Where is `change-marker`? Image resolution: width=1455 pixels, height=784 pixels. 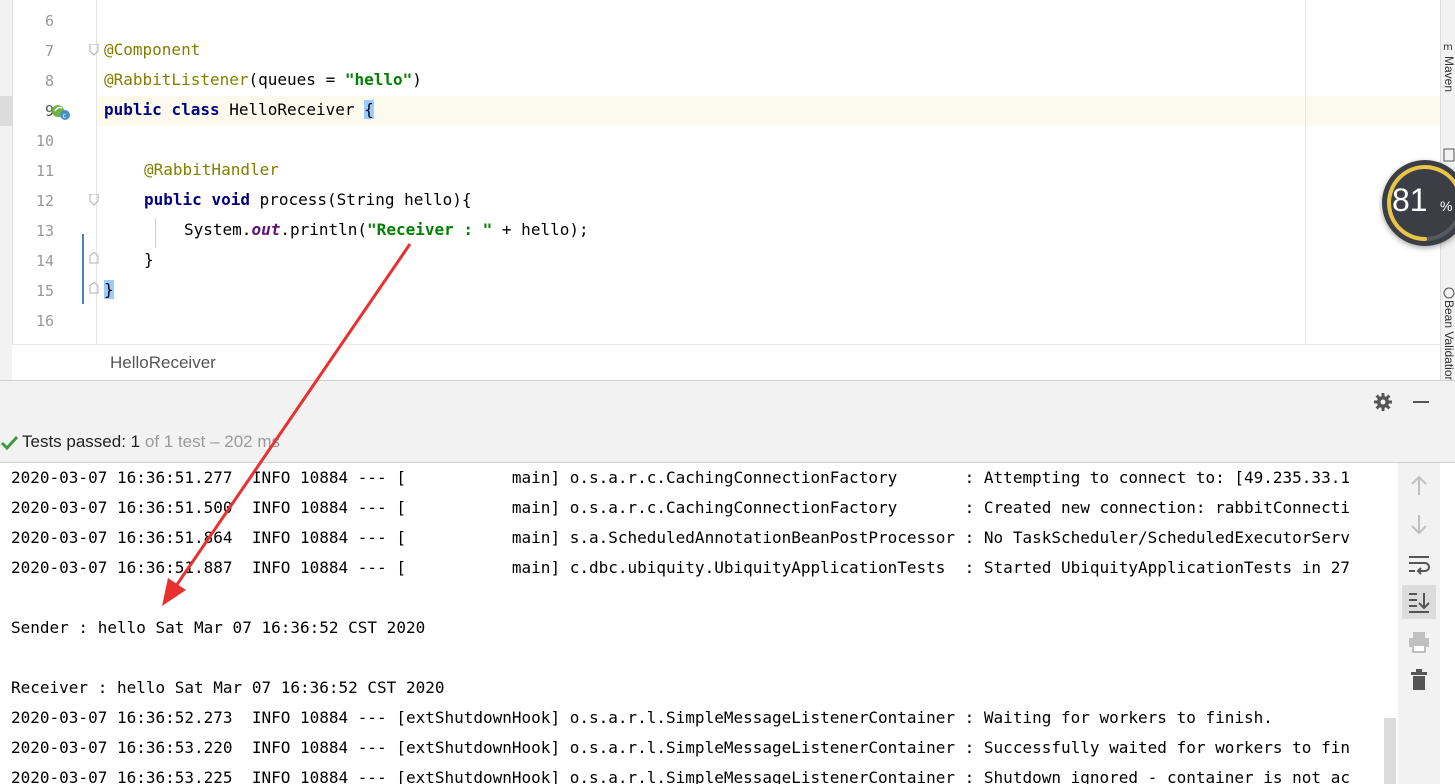
change-marker is located at coordinates (83, 269).